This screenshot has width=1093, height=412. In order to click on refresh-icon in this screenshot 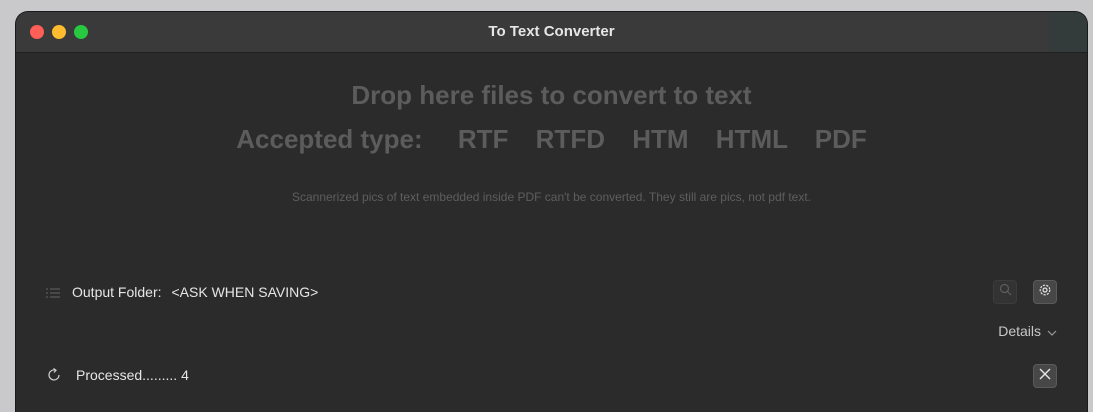, I will do `click(54, 375)`.